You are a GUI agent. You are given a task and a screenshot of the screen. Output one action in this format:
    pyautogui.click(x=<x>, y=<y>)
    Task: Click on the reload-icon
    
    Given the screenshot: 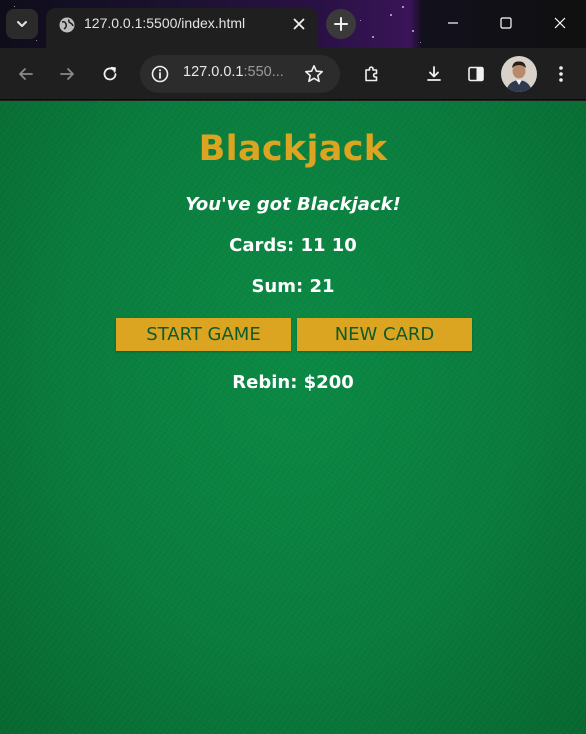 What is the action you would take?
    pyautogui.click(x=110, y=73)
    